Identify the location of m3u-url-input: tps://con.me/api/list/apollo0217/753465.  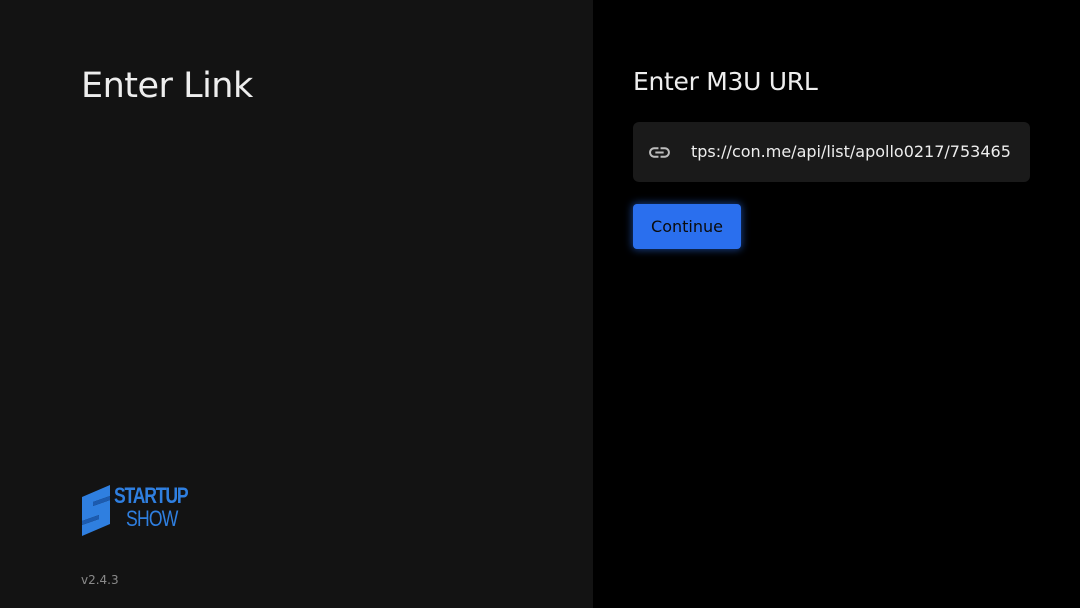
(831, 152).